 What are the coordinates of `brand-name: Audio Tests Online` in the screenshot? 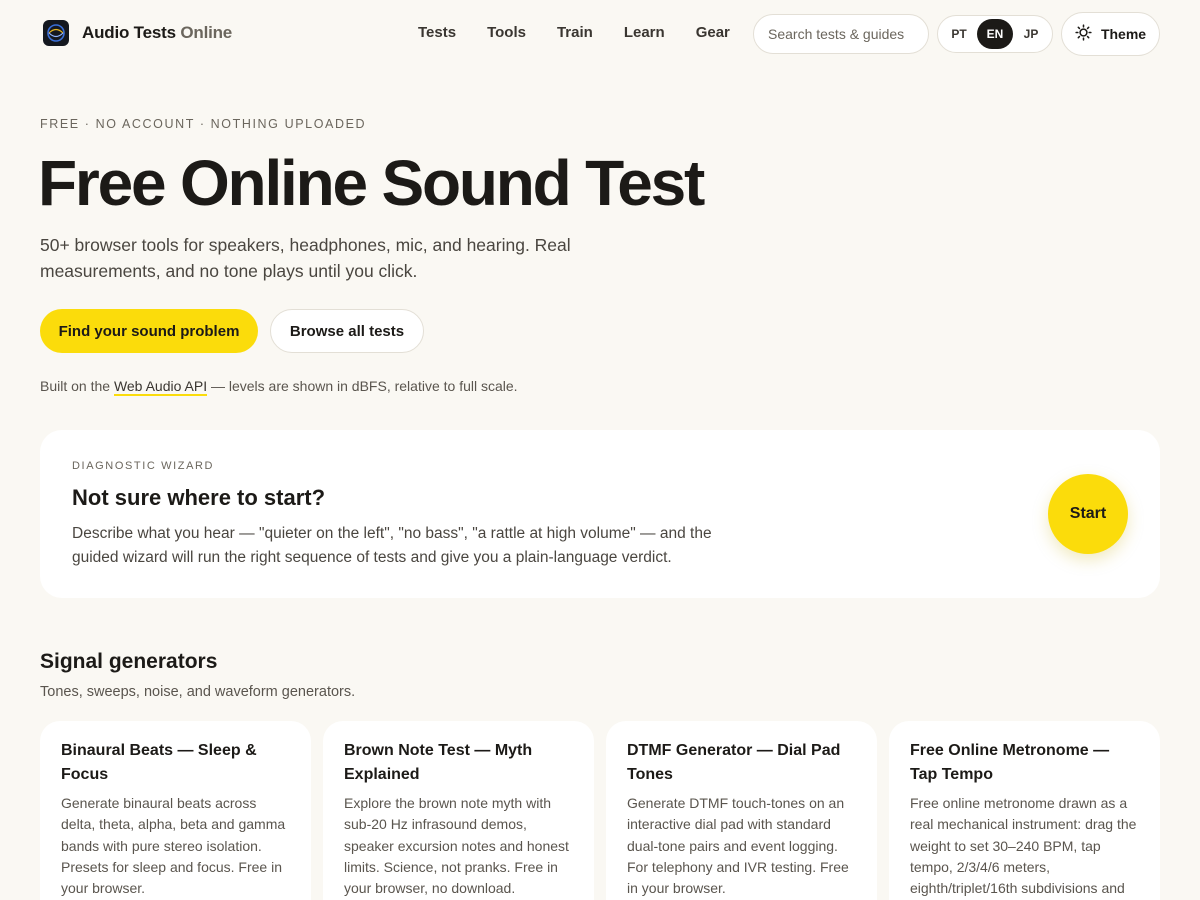 It's located at (157, 33).